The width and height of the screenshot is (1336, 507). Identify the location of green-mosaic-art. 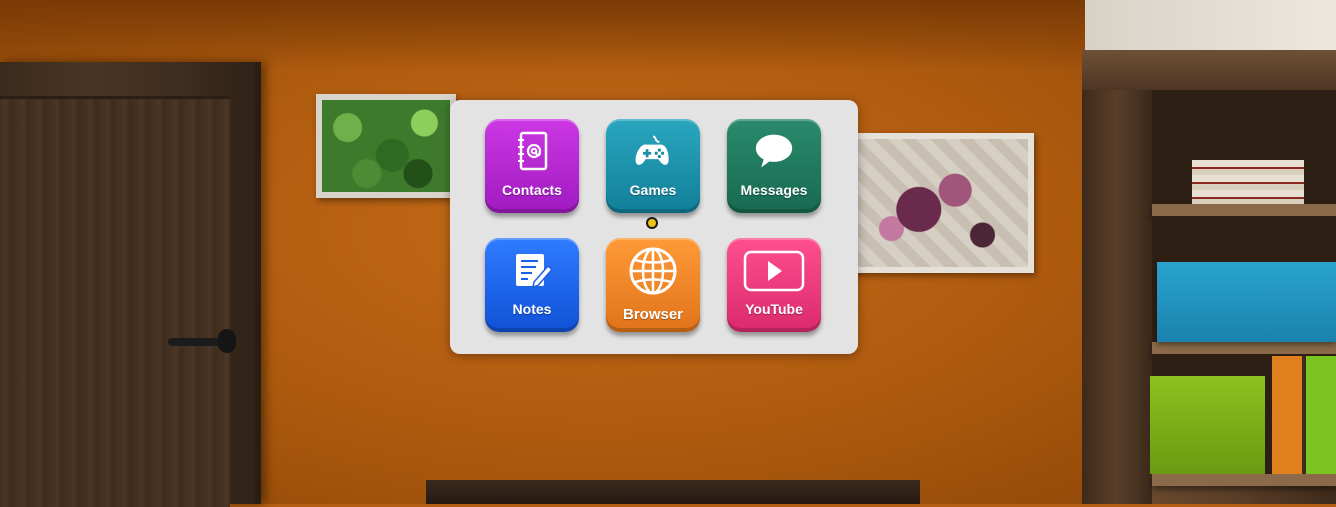
(386, 146).